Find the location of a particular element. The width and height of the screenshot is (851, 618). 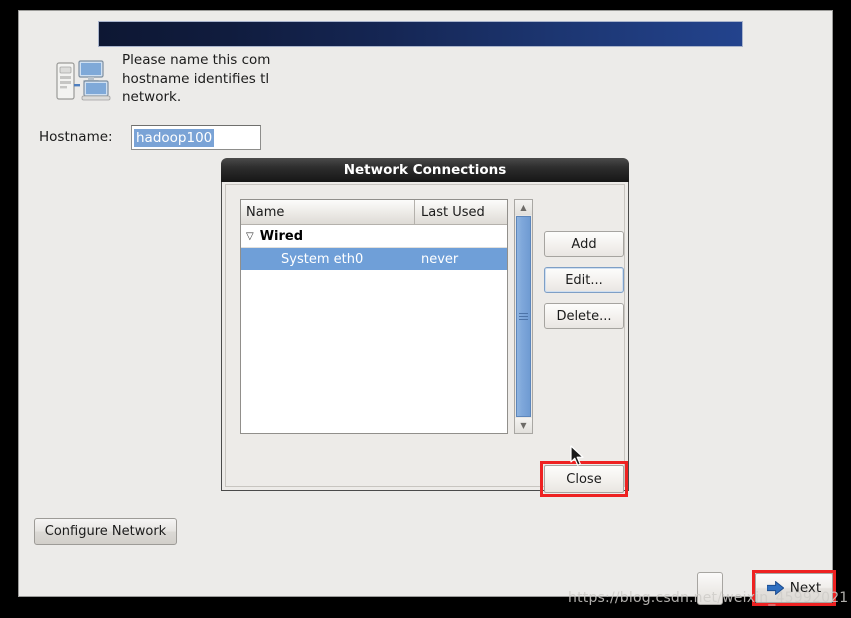

hostname-input-value: hadoop100 is located at coordinates (174, 138).